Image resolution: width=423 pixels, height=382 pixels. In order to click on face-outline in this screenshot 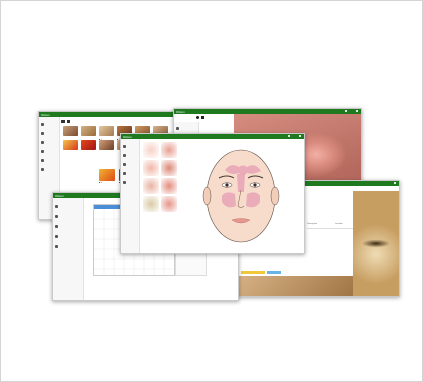, I will do `click(241, 196)`.